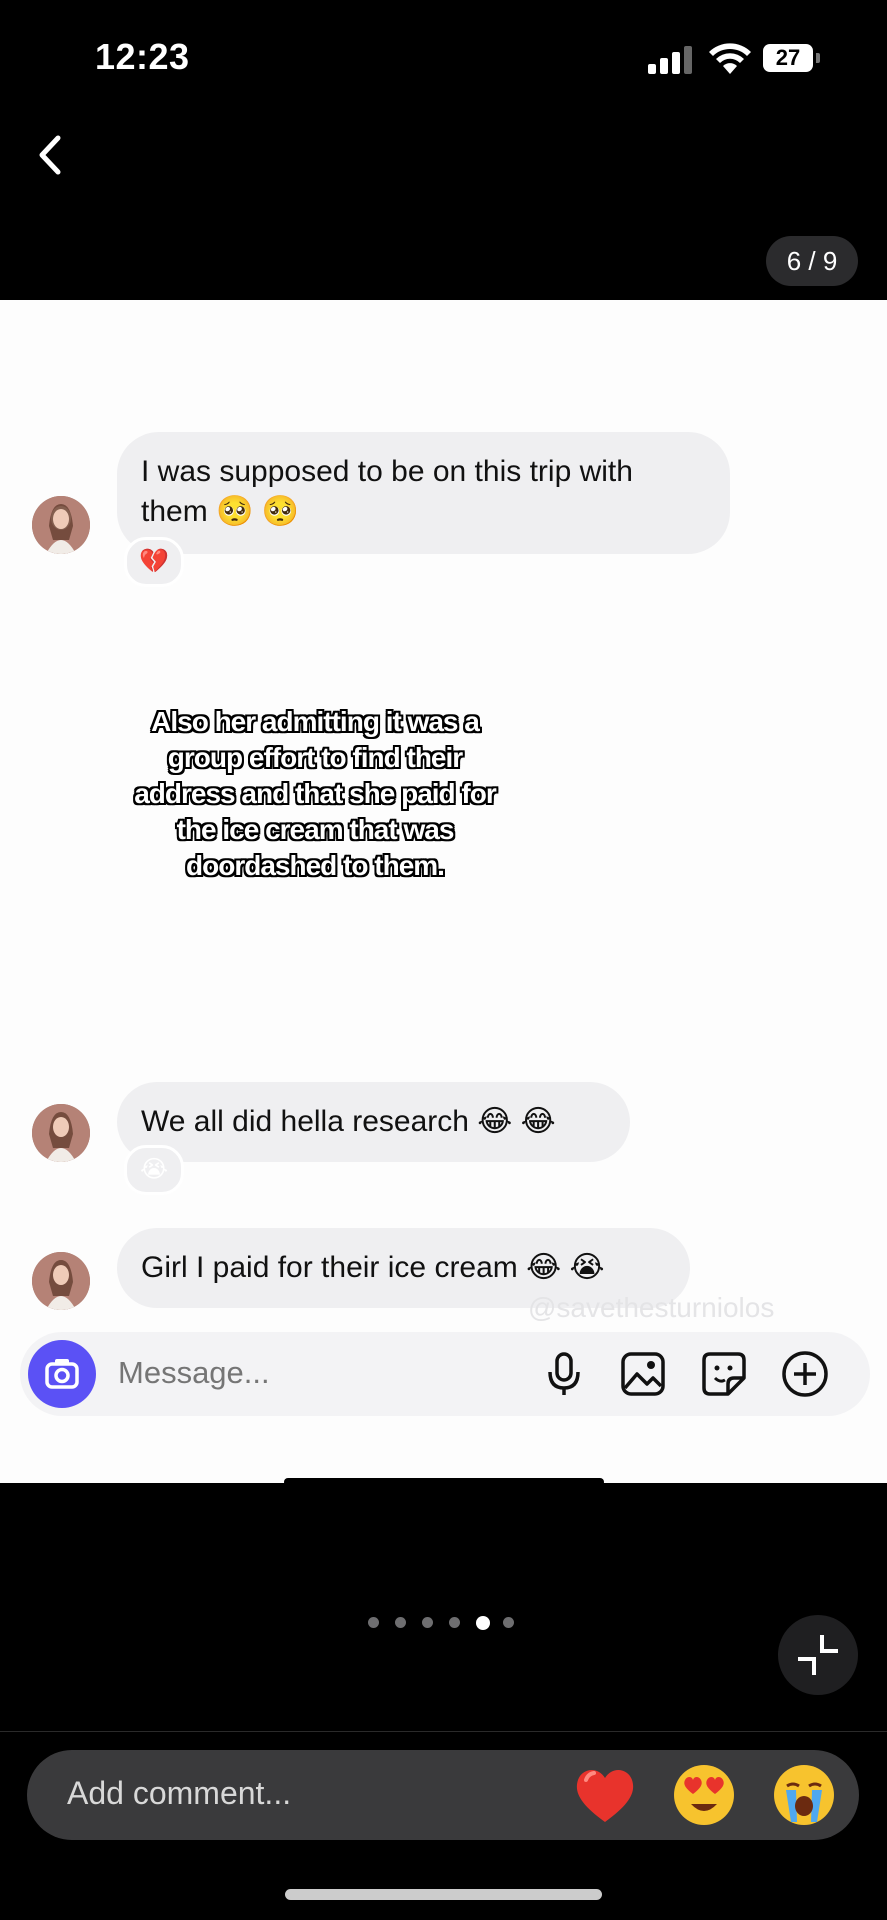 This screenshot has height=1920, width=887. What do you see at coordinates (812, 261) in the screenshot?
I see `page-counter: 6 / 9` at bounding box center [812, 261].